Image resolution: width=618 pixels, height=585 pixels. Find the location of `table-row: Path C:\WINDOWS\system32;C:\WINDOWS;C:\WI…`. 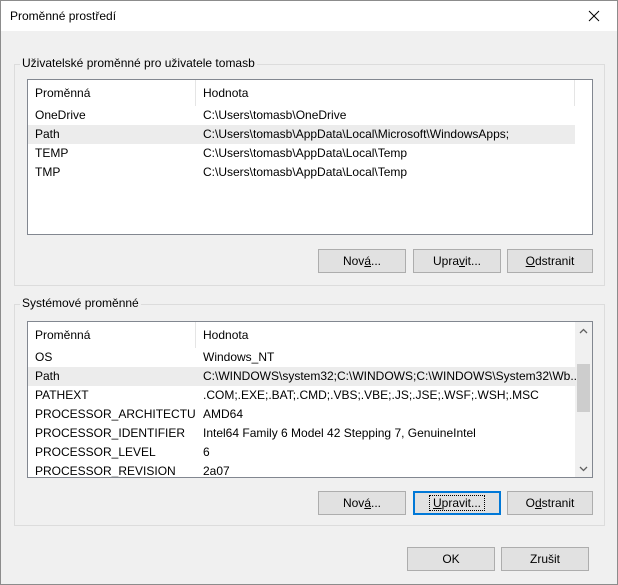

table-row: Path C:\WINDOWS\system32;C:\WINDOWS;C:\WI… is located at coordinates (302, 376).